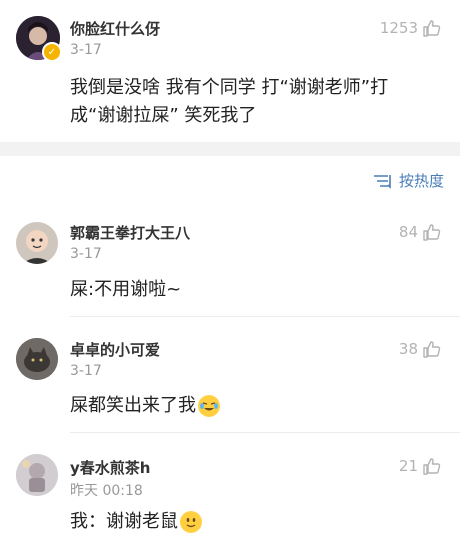 The width and height of the screenshot is (460, 543). Describe the element at coordinates (115, 28) in the screenshot. I see `user-name: 你脸红什么伢` at that location.